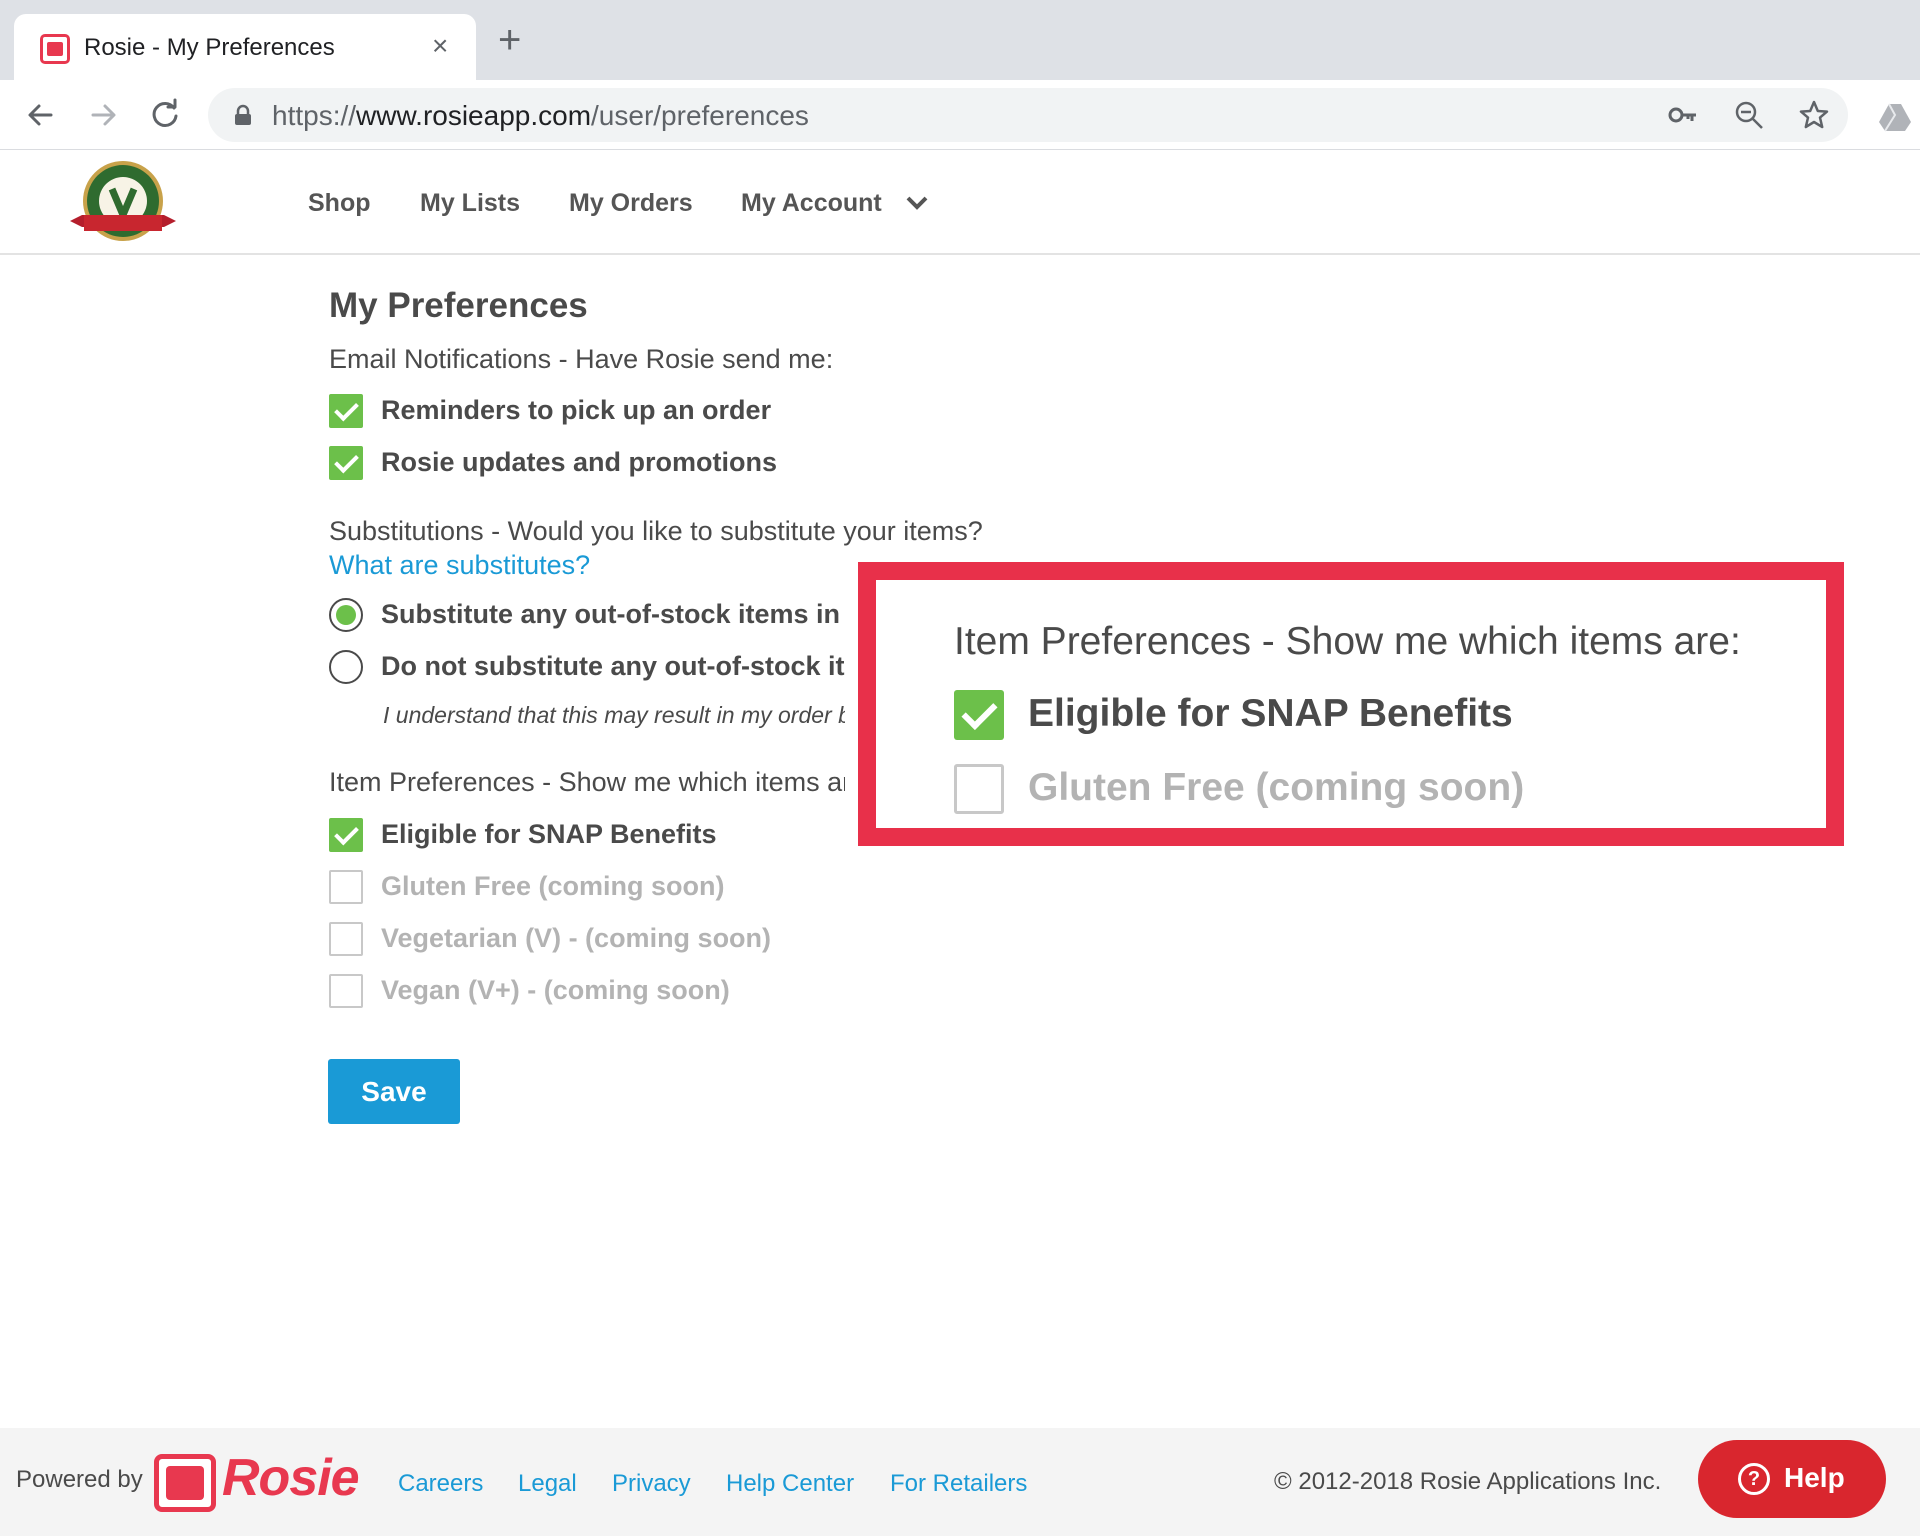 The width and height of the screenshot is (1920, 1536). Describe the element at coordinates (1270, 713) in the screenshot. I see `callout-item-label: Eligible for SNAP Benefits` at that location.